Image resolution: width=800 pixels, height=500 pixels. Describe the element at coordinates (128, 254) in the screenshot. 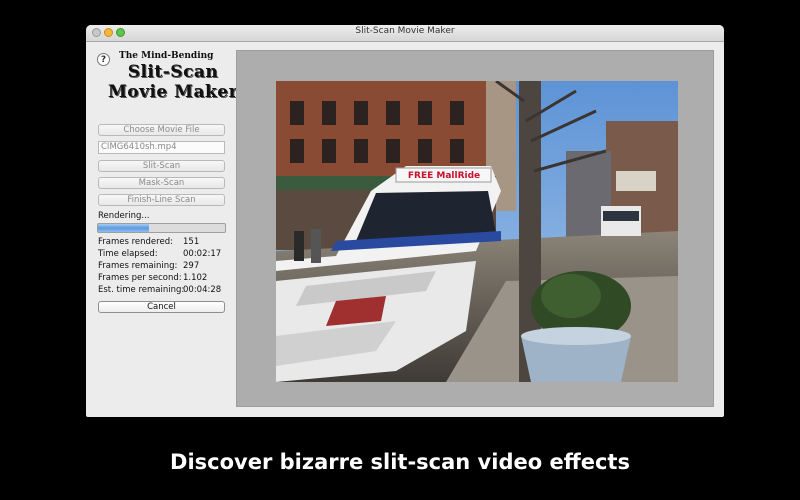

I see `time-elapsed-label: Time elapsed:` at that location.